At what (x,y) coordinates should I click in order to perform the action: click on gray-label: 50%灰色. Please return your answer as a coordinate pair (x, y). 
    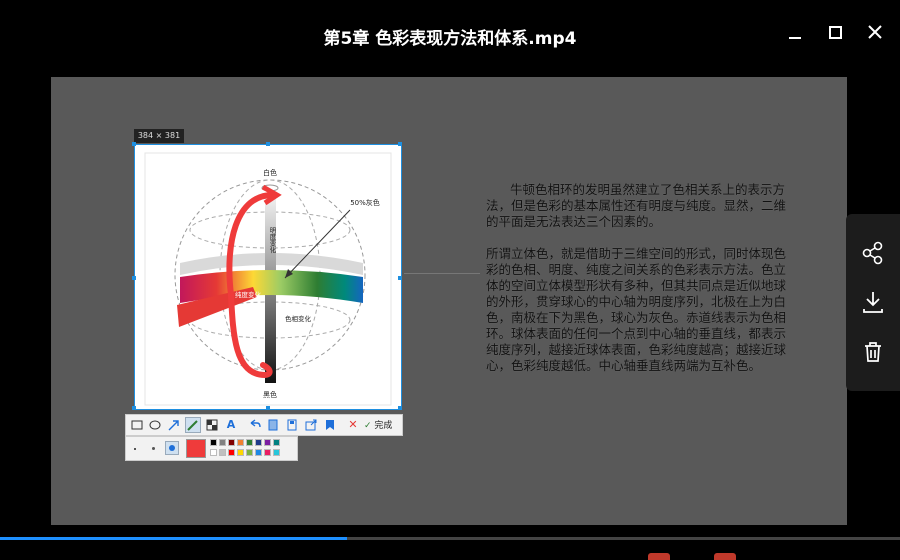
    Looking at the image, I should click on (365, 202).